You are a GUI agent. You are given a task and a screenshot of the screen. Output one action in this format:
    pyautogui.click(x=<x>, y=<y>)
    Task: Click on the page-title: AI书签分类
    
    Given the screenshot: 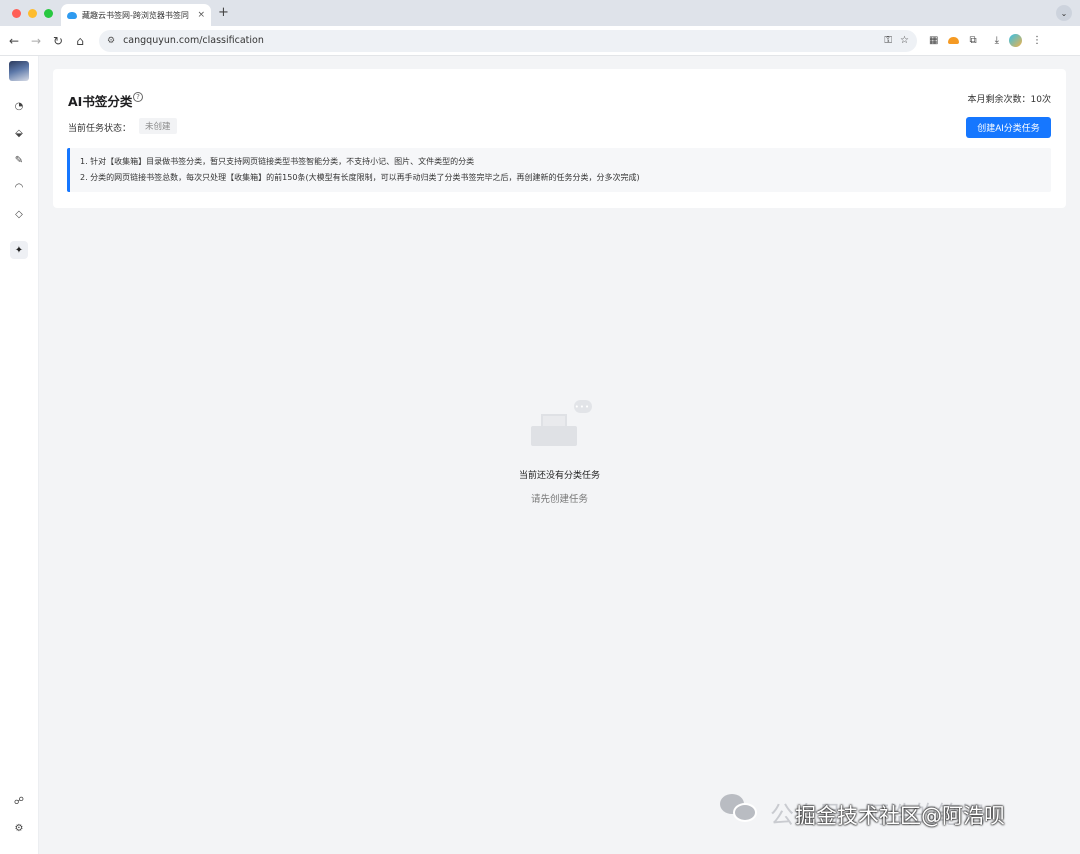 What is the action you would take?
    pyautogui.click(x=100, y=101)
    